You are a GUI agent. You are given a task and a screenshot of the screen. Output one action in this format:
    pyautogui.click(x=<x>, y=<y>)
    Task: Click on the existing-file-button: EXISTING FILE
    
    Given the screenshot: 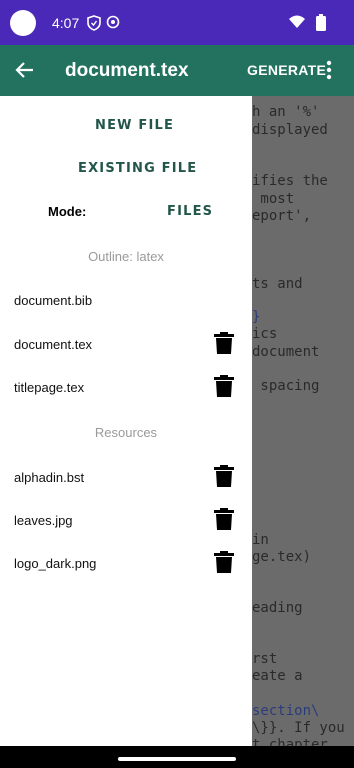 What is the action you would take?
    pyautogui.click(x=137, y=168)
    